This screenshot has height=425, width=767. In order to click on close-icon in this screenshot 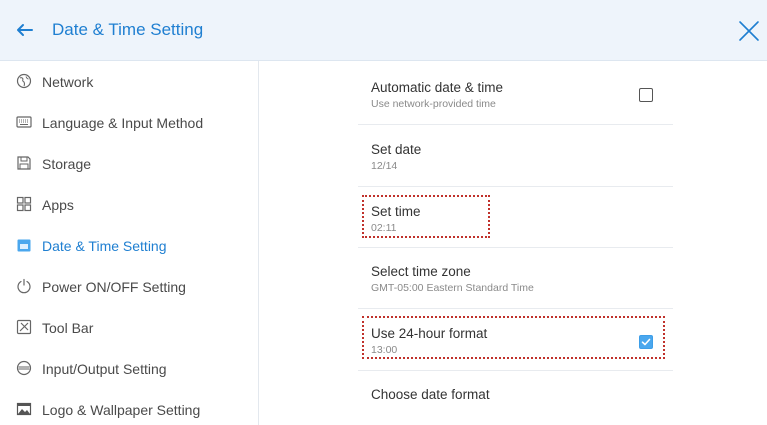, I will do `click(749, 31)`.